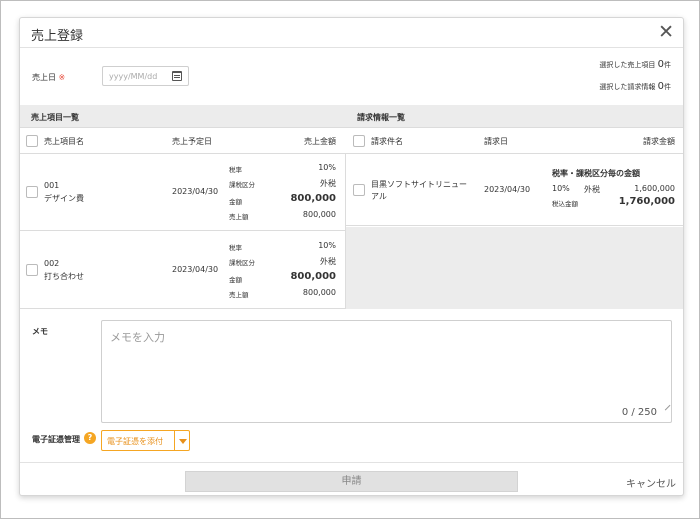 The image size is (700, 519). What do you see at coordinates (666, 32) in the screenshot?
I see `close-icon: ✕` at bounding box center [666, 32].